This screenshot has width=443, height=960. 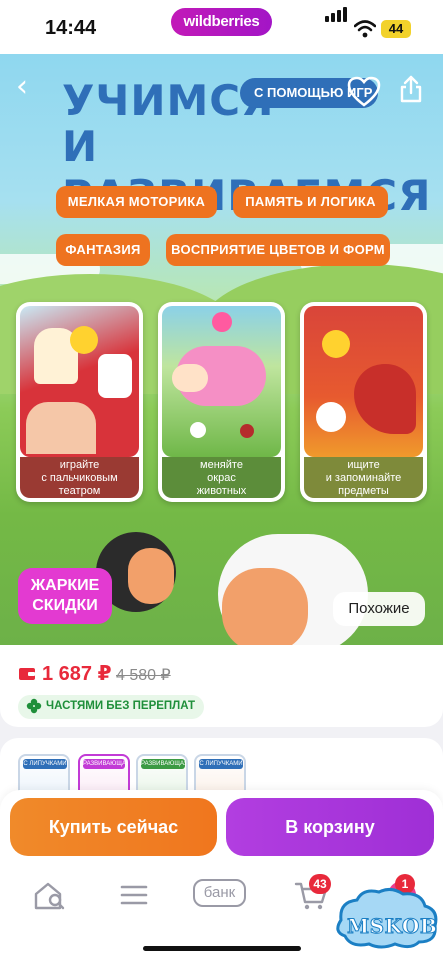 I want to click on share-icon, so click(x=411, y=89).